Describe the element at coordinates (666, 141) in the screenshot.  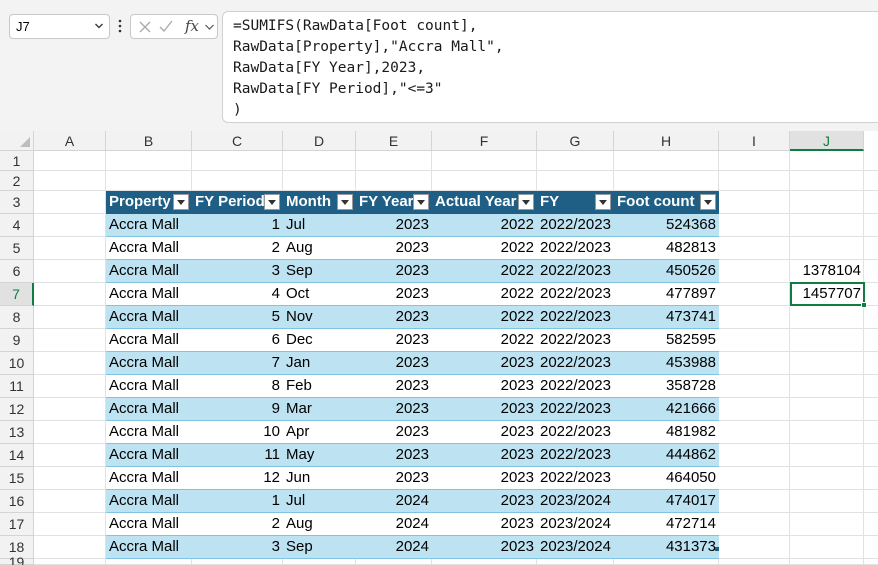
I see `column-header-h: H` at that location.